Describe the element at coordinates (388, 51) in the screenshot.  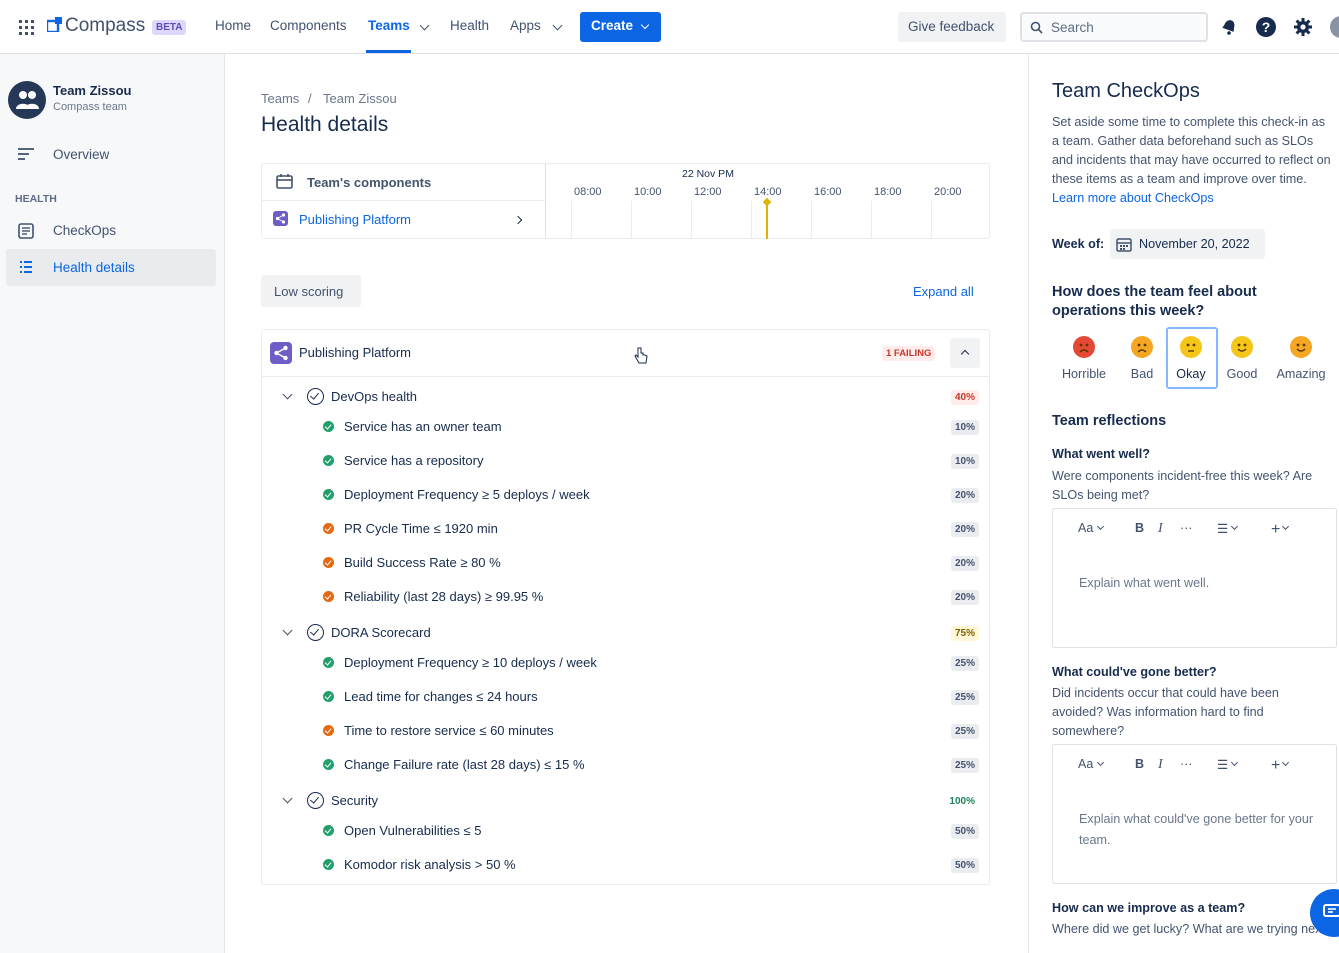
I see `active-tab-indicator` at that location.